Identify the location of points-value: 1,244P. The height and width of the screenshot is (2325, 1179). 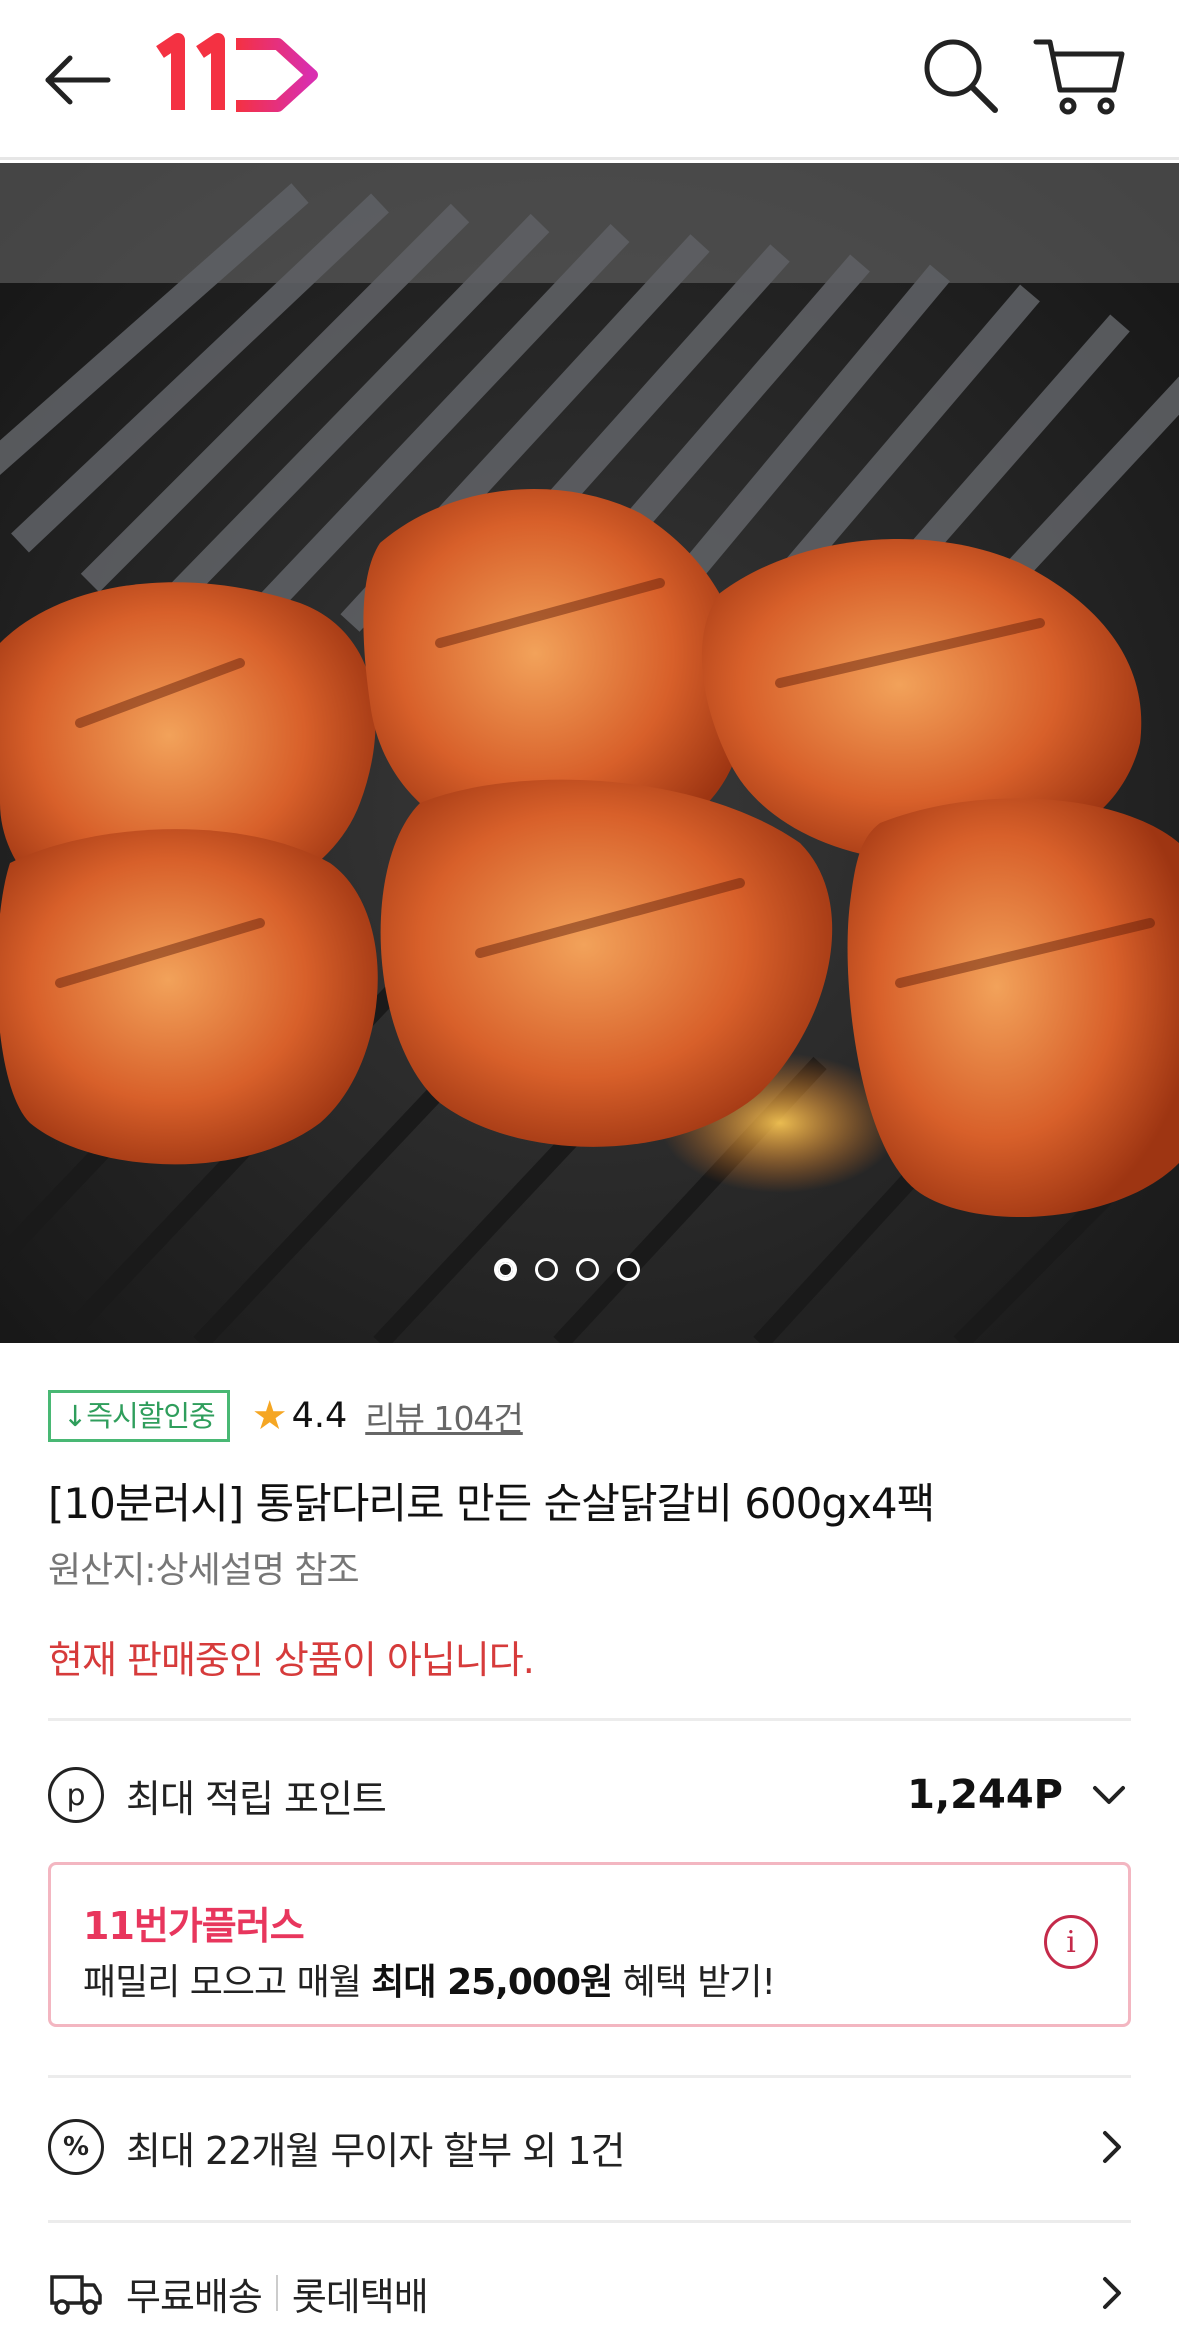
(985, 1795).